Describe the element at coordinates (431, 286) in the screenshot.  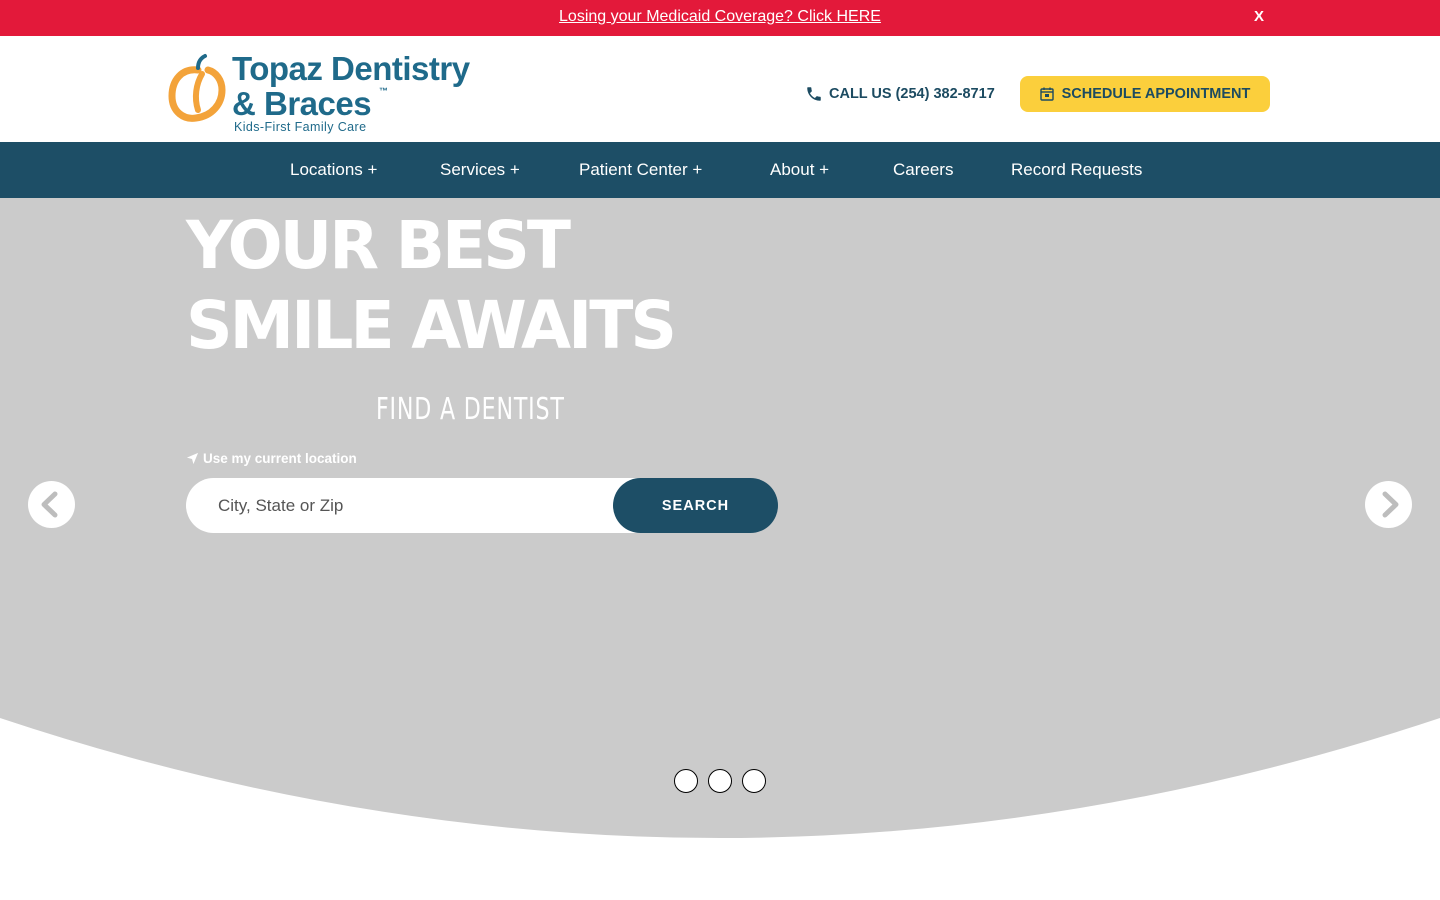
I see `hero-headline: YOUR BEST SMILE AWAITS` at that location.